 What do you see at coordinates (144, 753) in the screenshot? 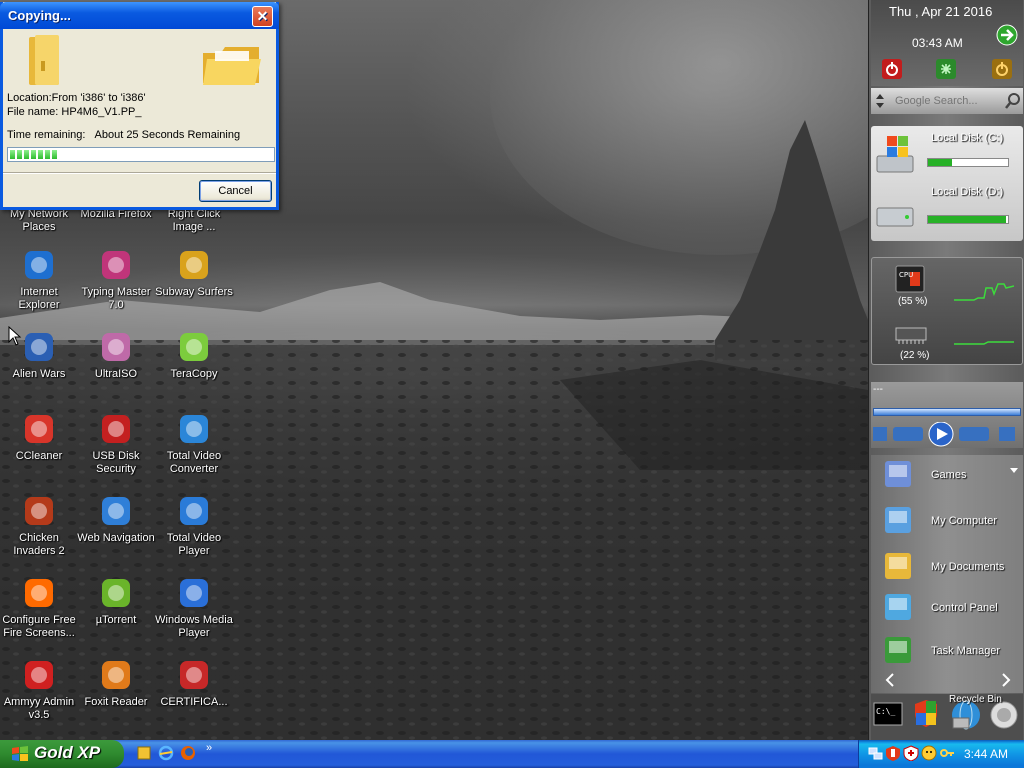
I see `show-desktop-icon` at bounding box center [144, 753].